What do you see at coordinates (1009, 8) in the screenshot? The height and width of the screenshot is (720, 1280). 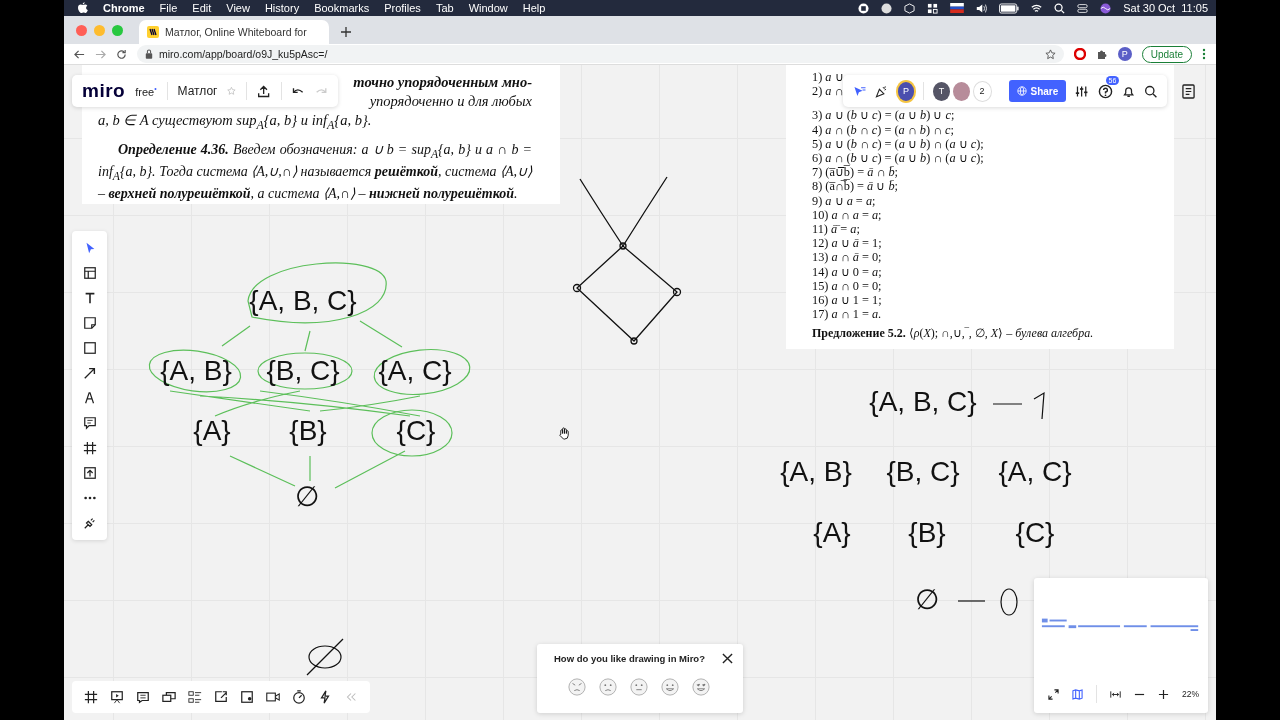 I see `battery-icon` at bounding box center [1009, 8].